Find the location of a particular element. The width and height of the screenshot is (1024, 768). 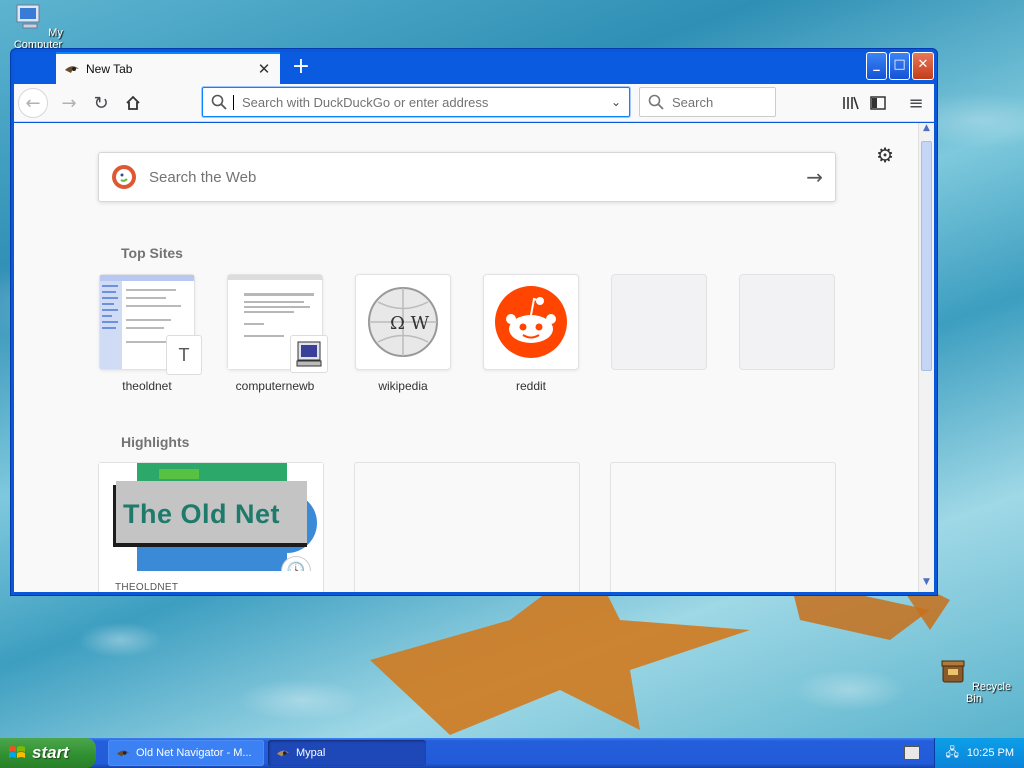

web-search-placeholder: Search the Web is located at coordinates (203, 177).